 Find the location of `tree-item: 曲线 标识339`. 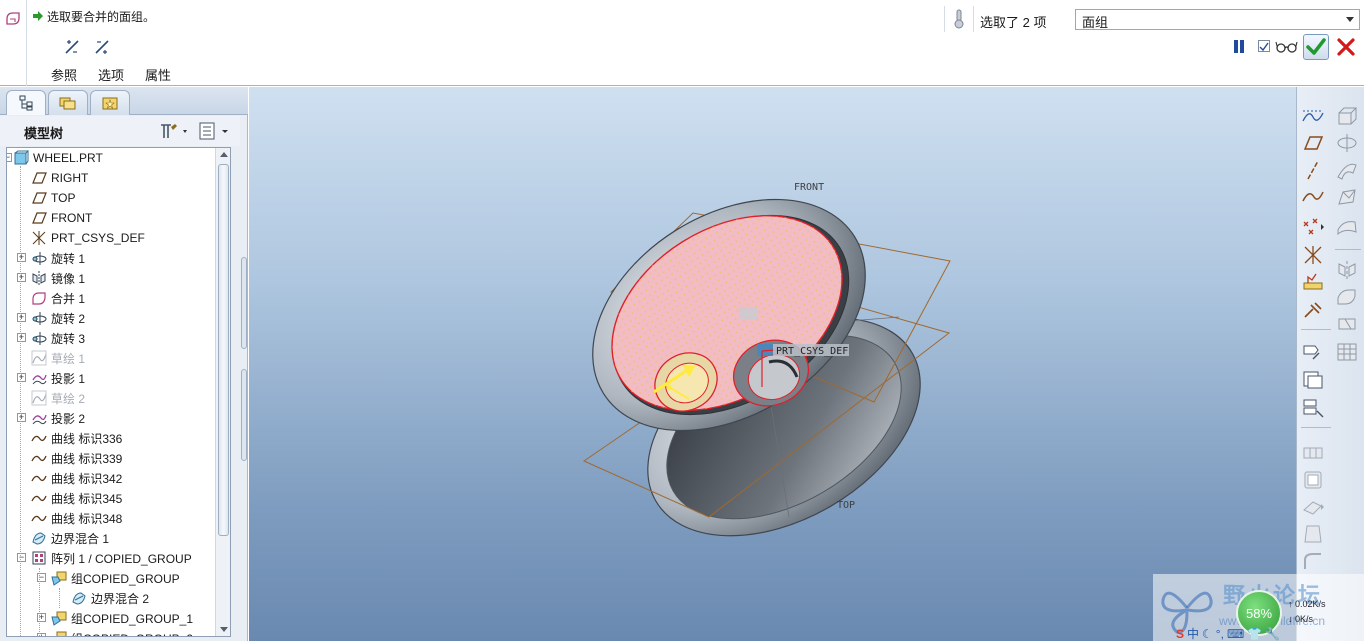

tree-item: 曲线 标识339 is located at coordinates (76, 458).